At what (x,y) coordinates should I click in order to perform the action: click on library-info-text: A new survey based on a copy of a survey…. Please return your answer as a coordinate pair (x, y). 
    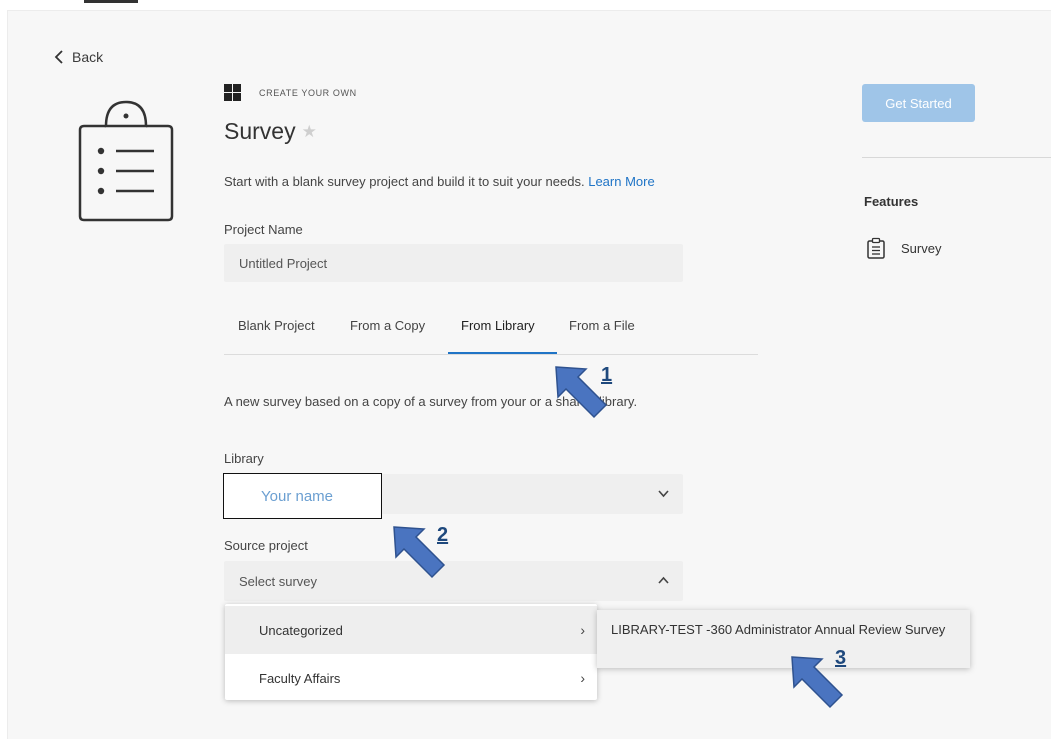
    Looking at the image, I should click on (431, 401).